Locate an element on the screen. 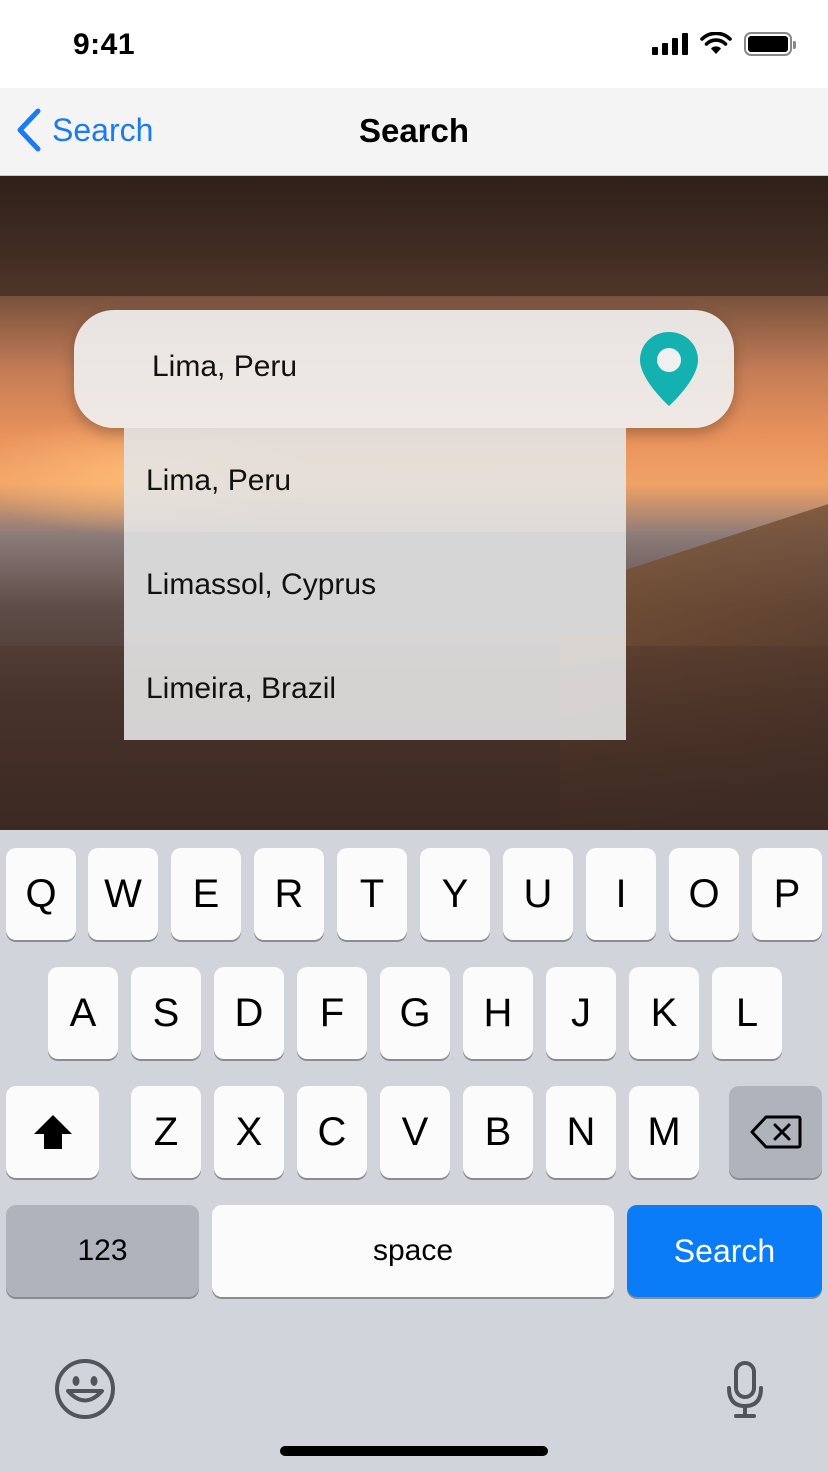 This screenshot has width=828, height=1472. key-x: X is located at coordinates (249, 1132).